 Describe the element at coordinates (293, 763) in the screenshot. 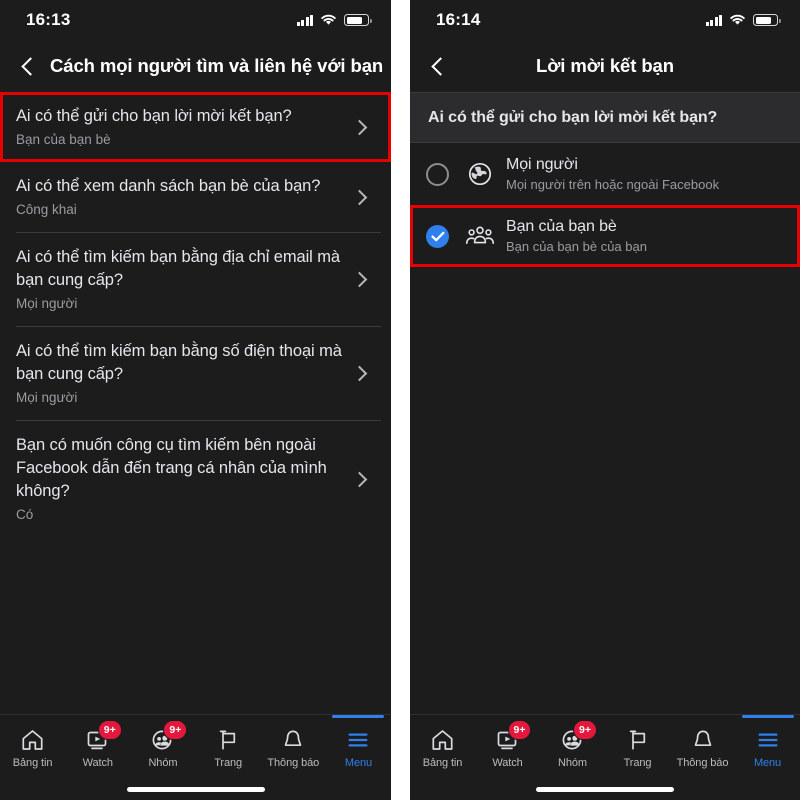

I see `tab-label: Thông báo` at that location.